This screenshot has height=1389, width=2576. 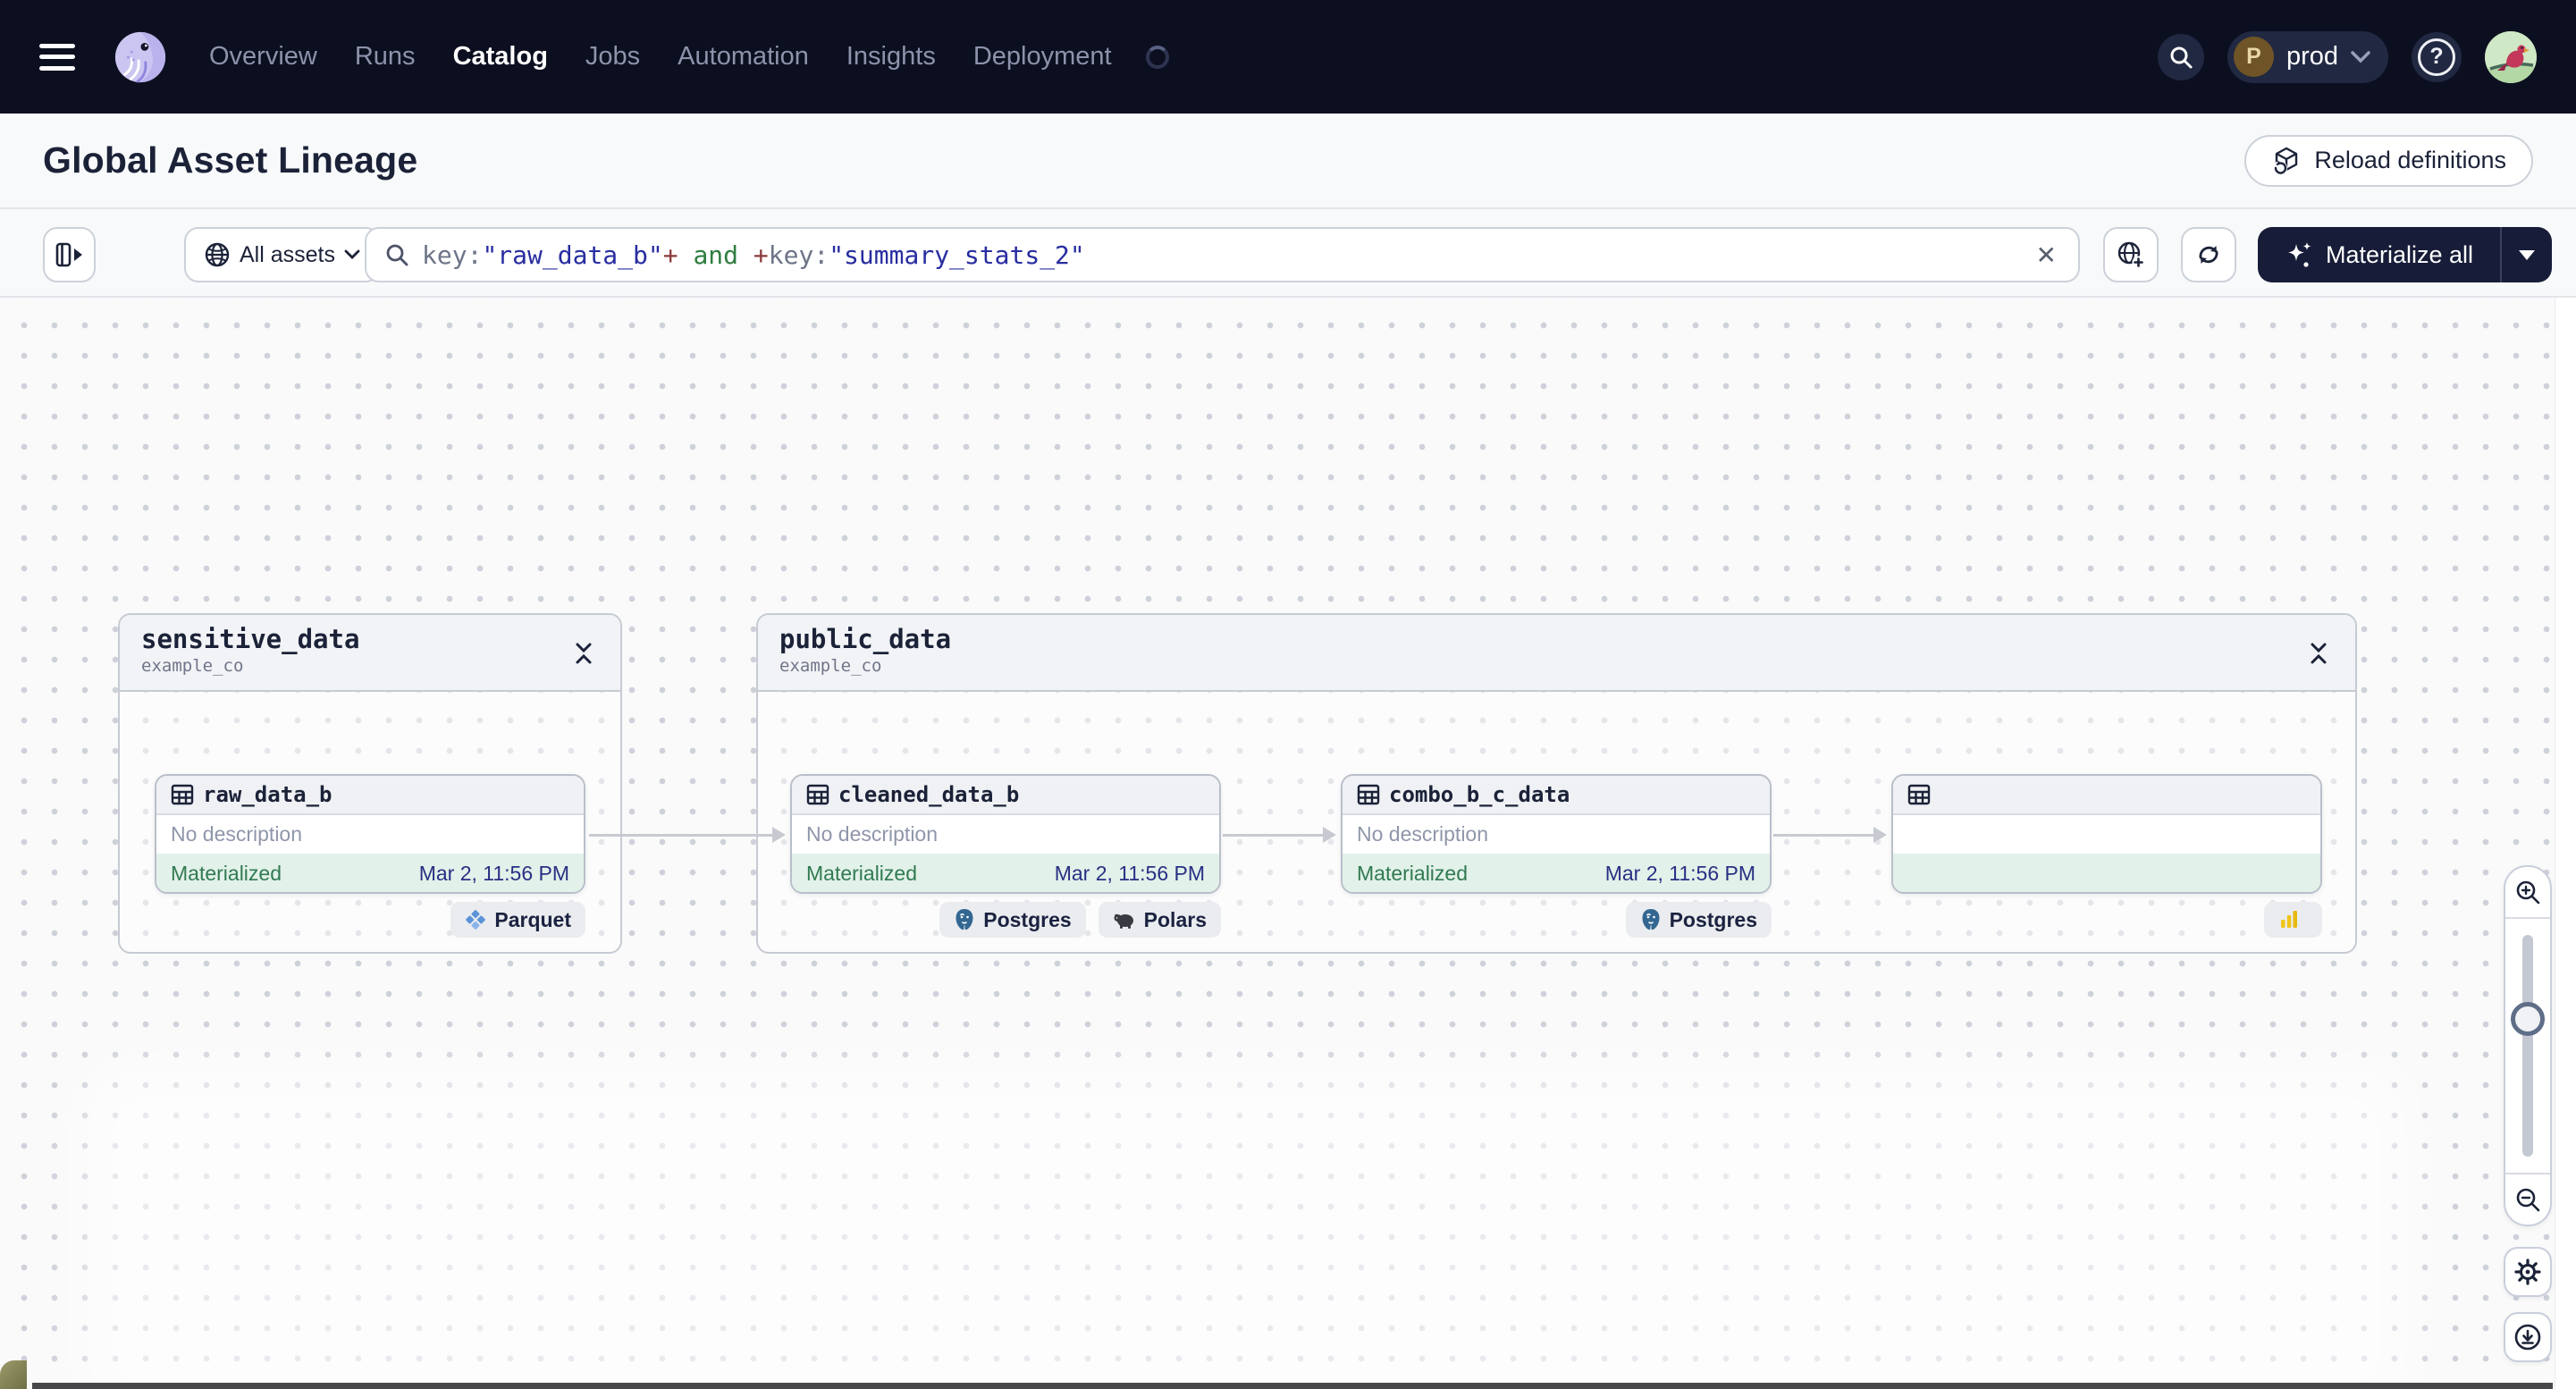 What do you see at coordinates (2312, 56) in the screenshot?
I see `deployment-label: prod` at bounding box center [2312, 56].